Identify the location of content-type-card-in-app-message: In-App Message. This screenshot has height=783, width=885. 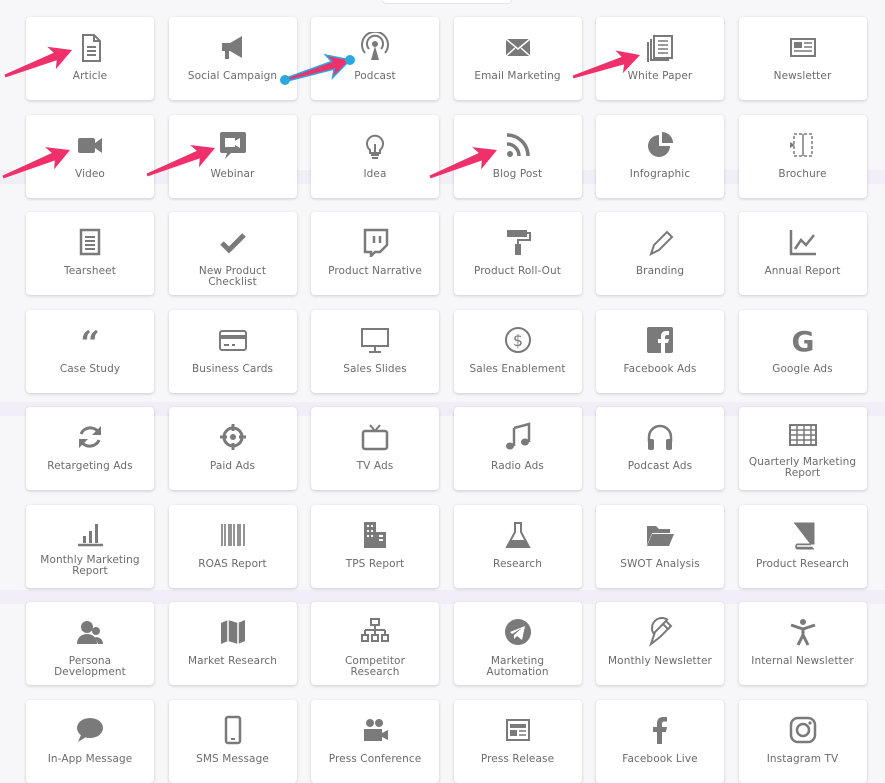
(90, 741).